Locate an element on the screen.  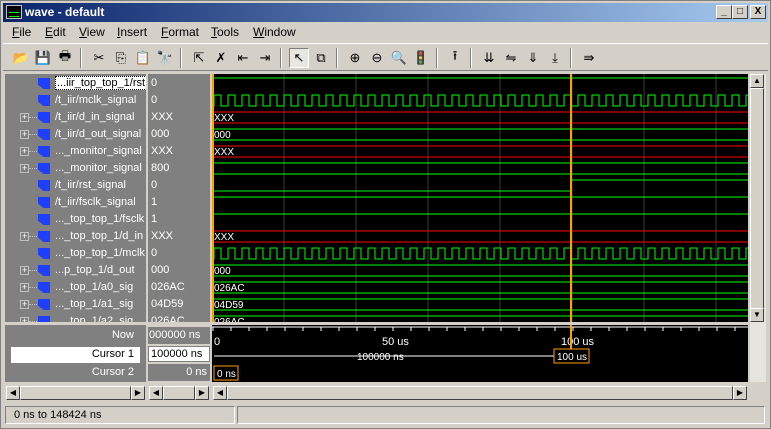
print-icon: 🖶 is located at coordinates (65, 58).